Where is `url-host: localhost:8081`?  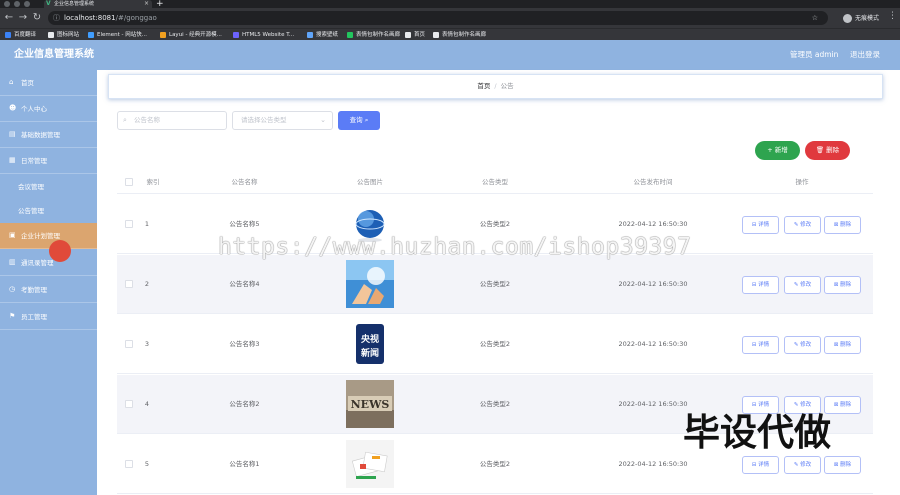
url-host: localhost:8081 is located at coordinates (90, 18).